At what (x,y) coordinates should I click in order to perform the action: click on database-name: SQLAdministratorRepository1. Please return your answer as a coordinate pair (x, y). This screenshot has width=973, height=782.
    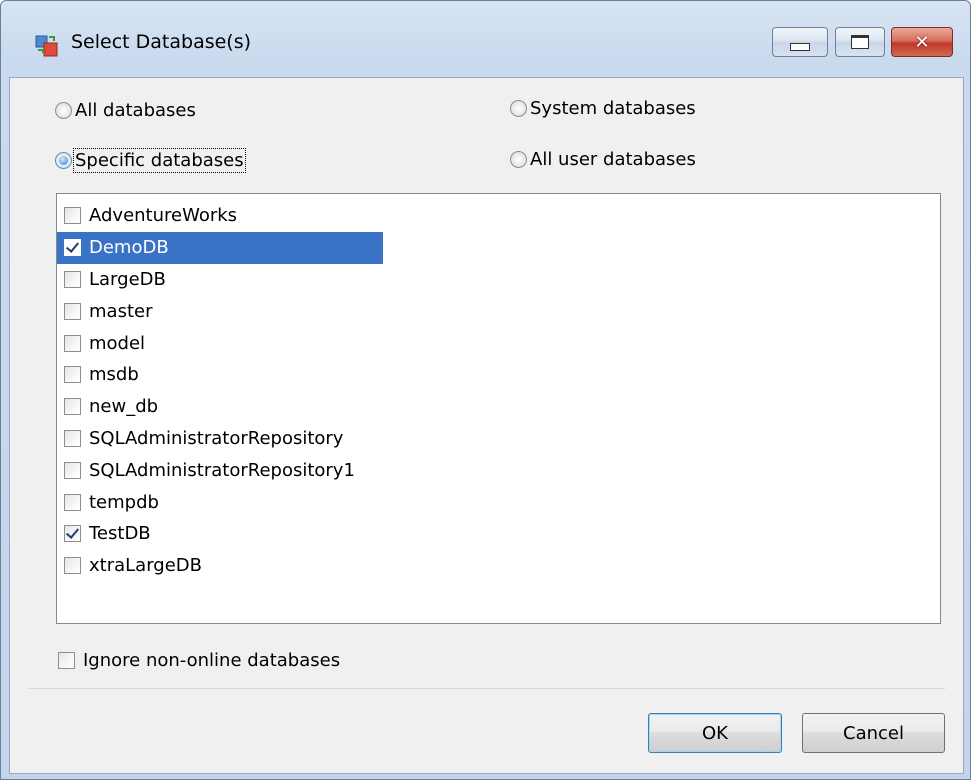
    Looking at the image, I should click on (222, 470).